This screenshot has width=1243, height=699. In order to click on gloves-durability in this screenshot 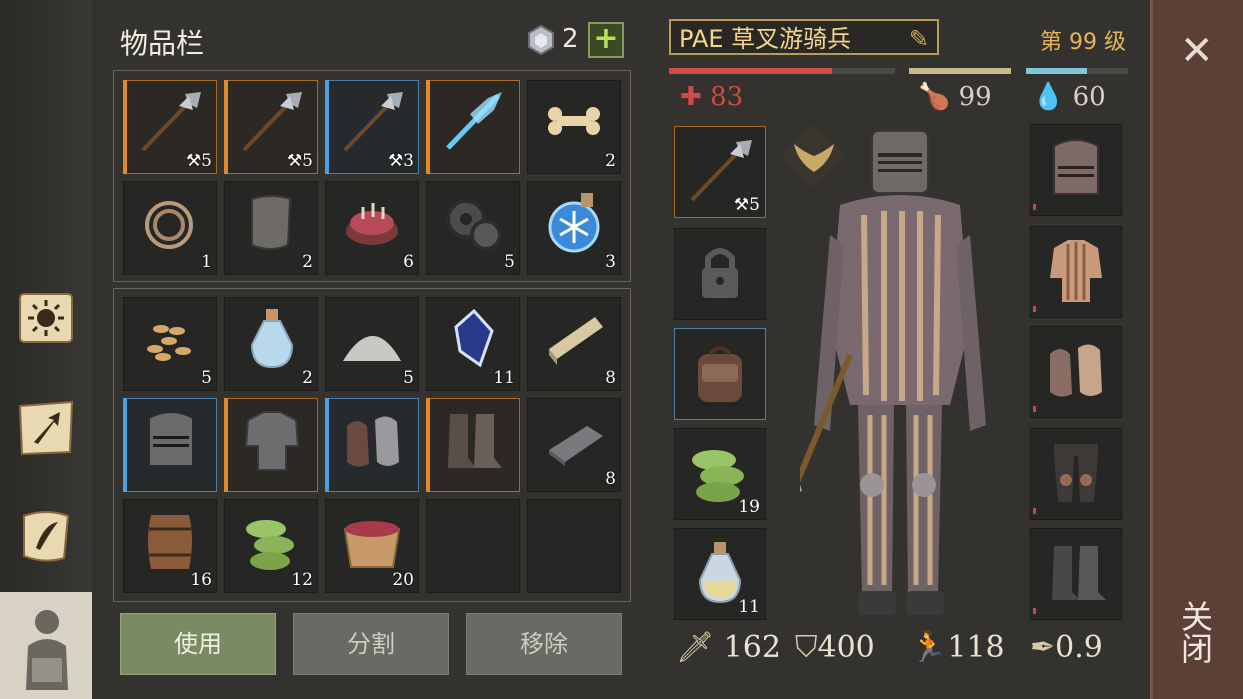, I will do `click(1034, 409)`.